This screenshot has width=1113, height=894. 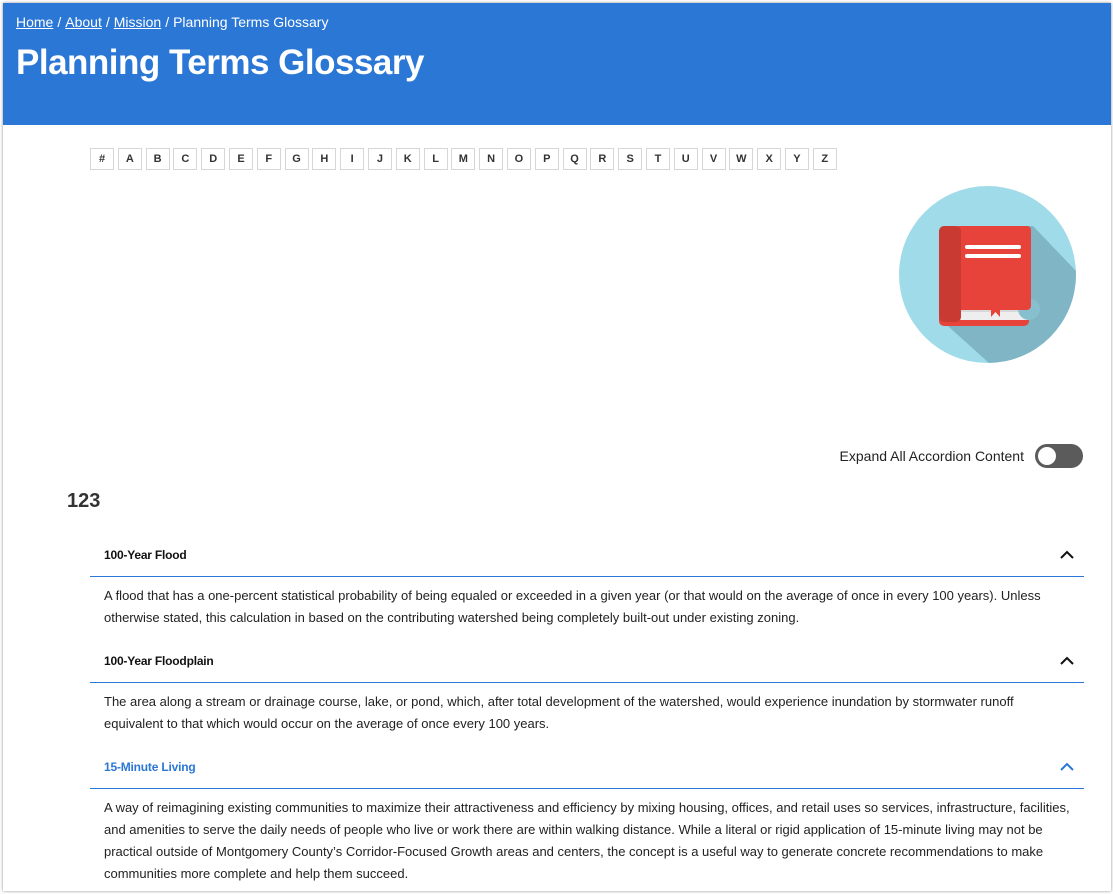 What do you see at coordinates (931, 456) in the screenshot?
I see `expand-all-label: Expand All Accordion Content` at bounding box center [931, 456].